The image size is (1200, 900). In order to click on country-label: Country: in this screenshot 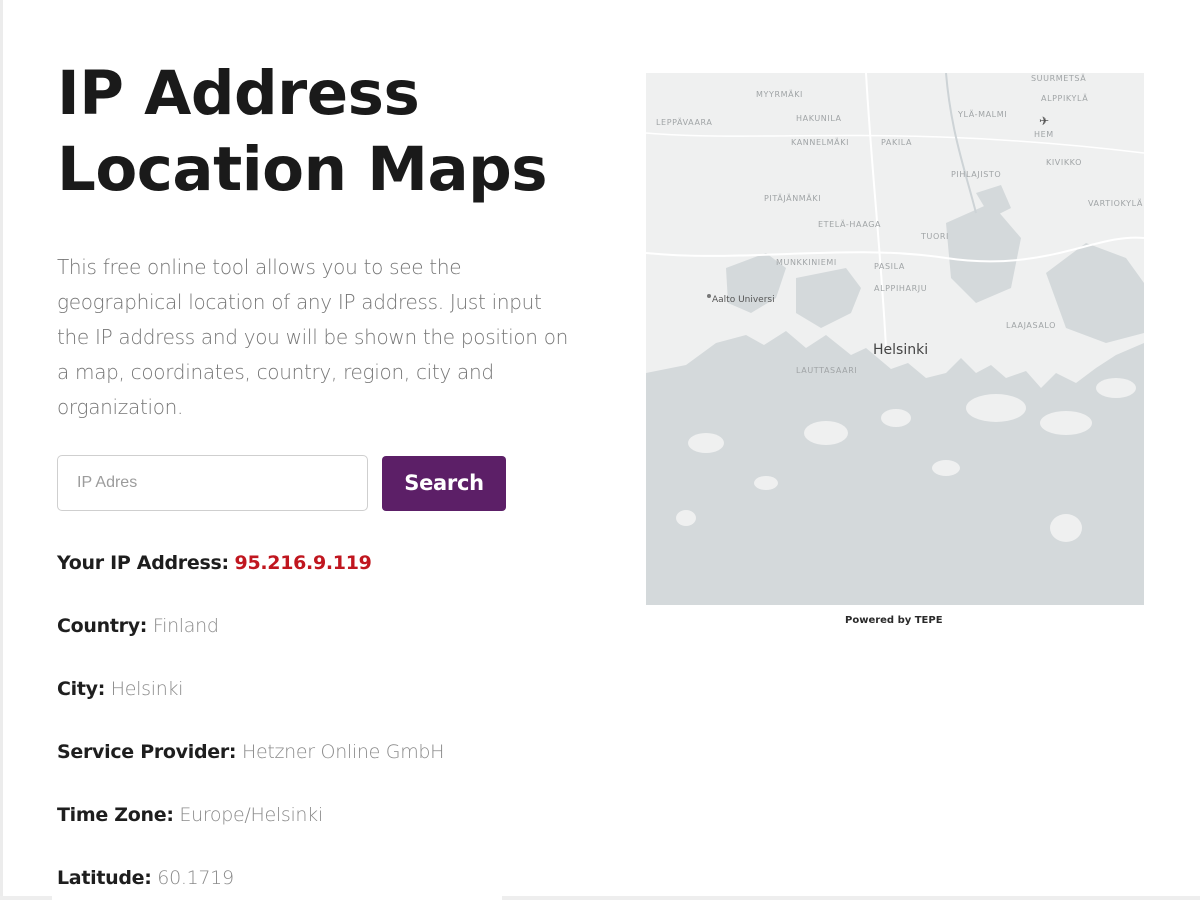, I will do `click(102, 626)`.